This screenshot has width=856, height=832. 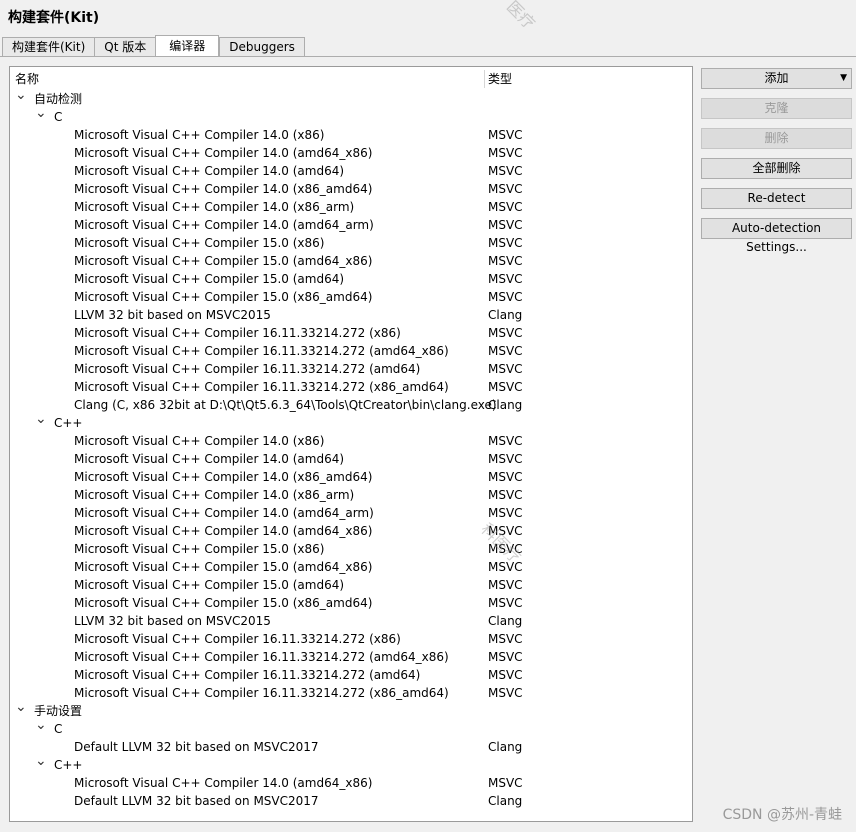 I want to click on tab-compilers: 编译器, so click(x=187, y=45).